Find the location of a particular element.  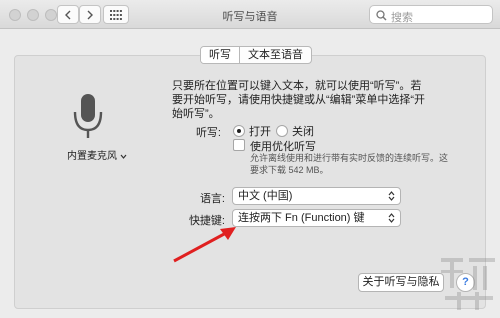

radio-unselected-icon is located at coordinates (282, 131).